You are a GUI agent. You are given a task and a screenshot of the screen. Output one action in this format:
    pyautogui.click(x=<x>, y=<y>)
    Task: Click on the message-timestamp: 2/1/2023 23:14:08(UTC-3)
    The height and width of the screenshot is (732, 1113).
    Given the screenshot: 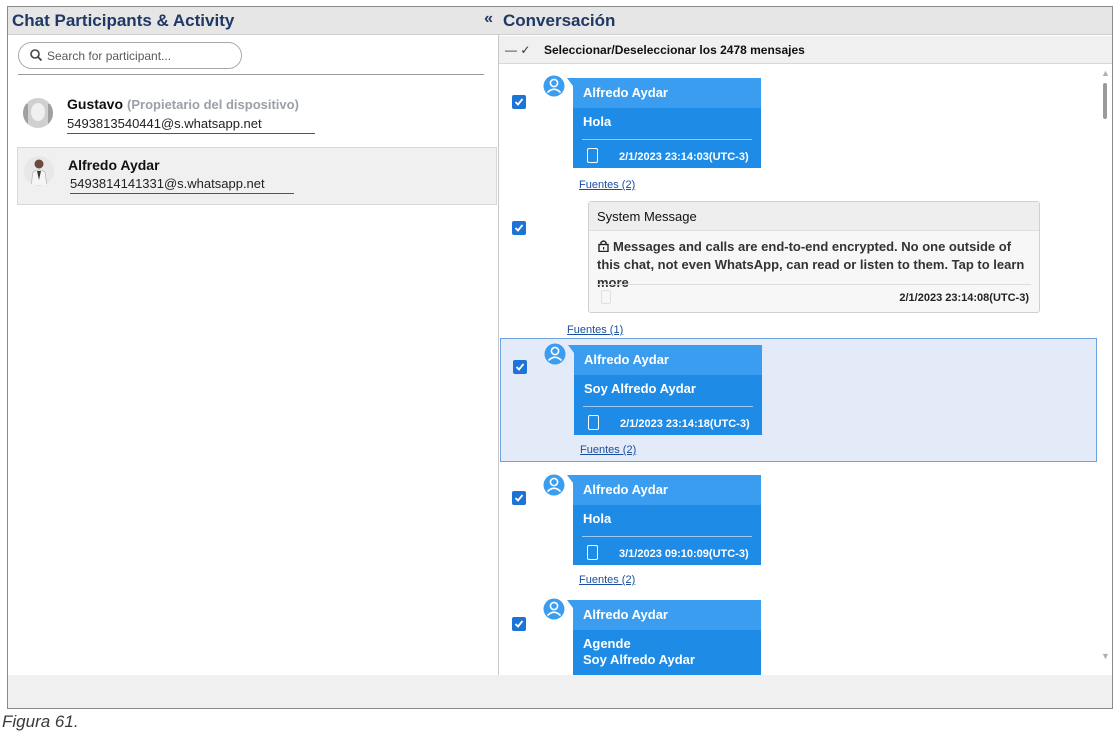 What is the action you would take?
    pyautogui.click(x=964, y=298)
    